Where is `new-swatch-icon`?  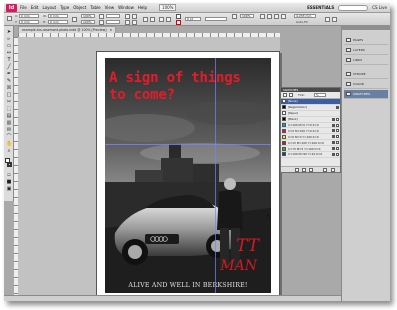 new-swatch-icon is located at coordinates (325, 170).